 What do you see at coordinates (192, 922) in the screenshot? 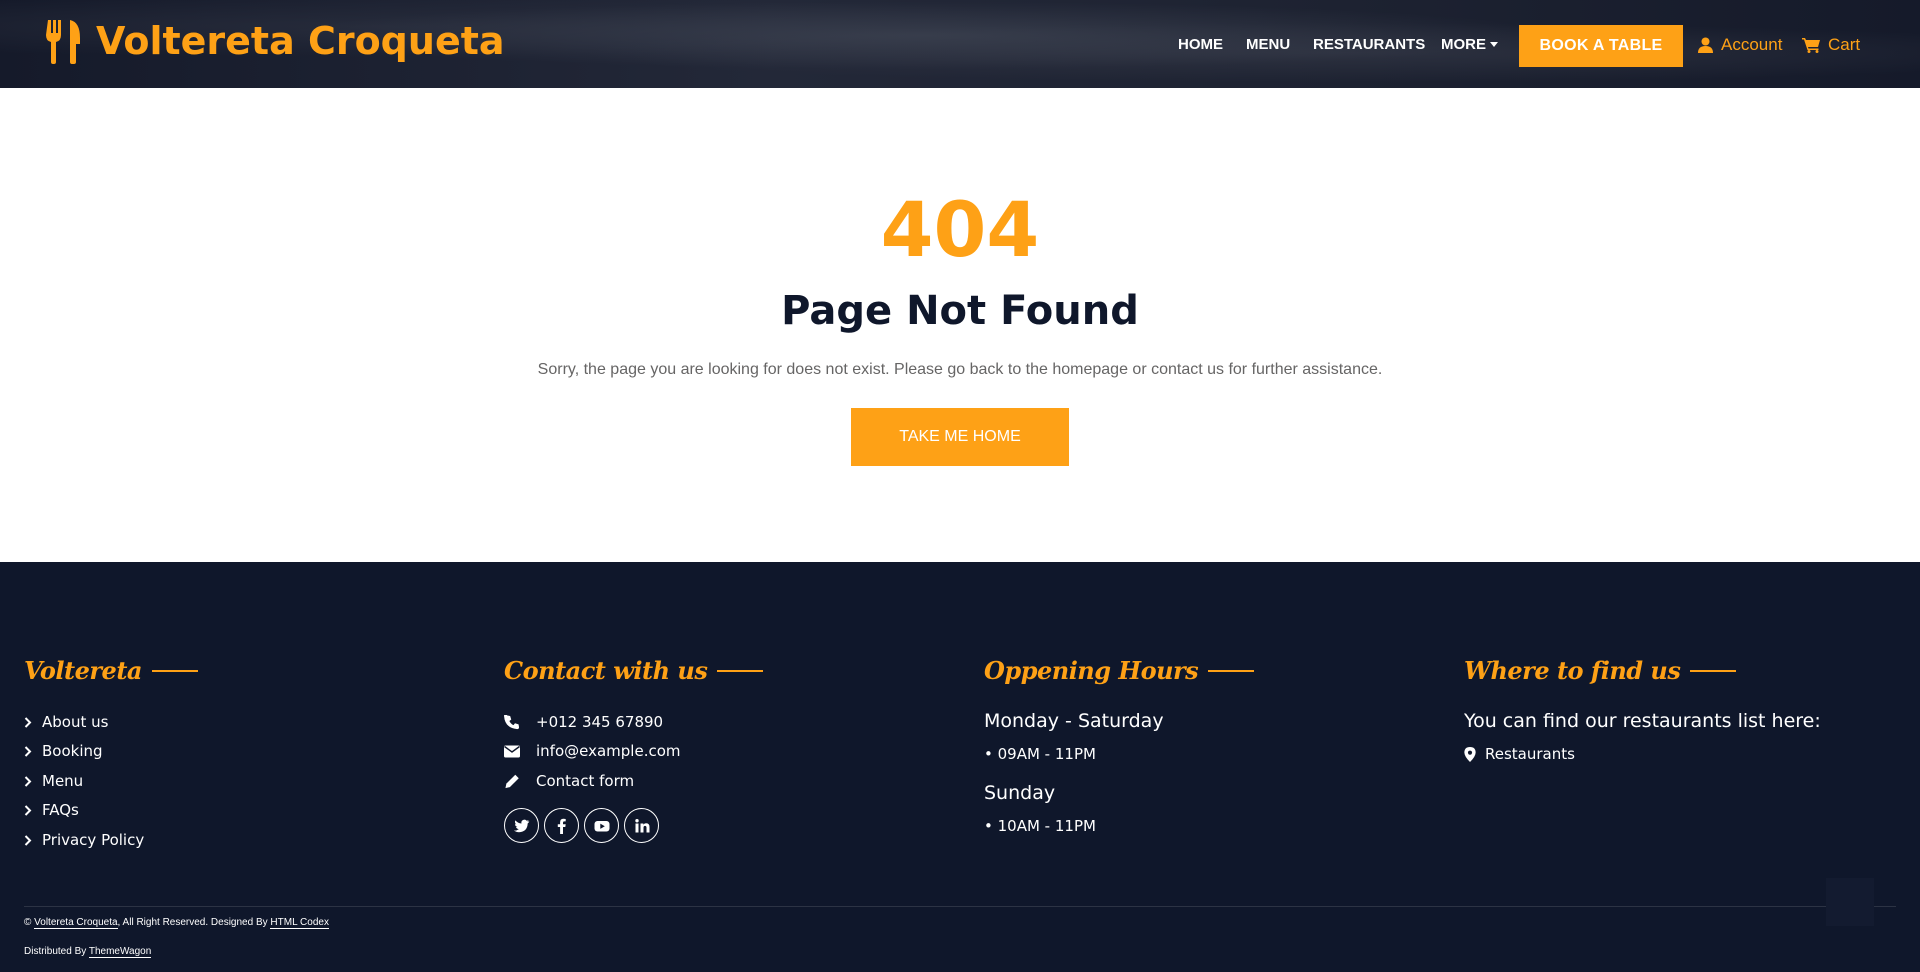
I see `copyright-text: , All Right Reserved. Designed By` at bounding box center [192, 922].